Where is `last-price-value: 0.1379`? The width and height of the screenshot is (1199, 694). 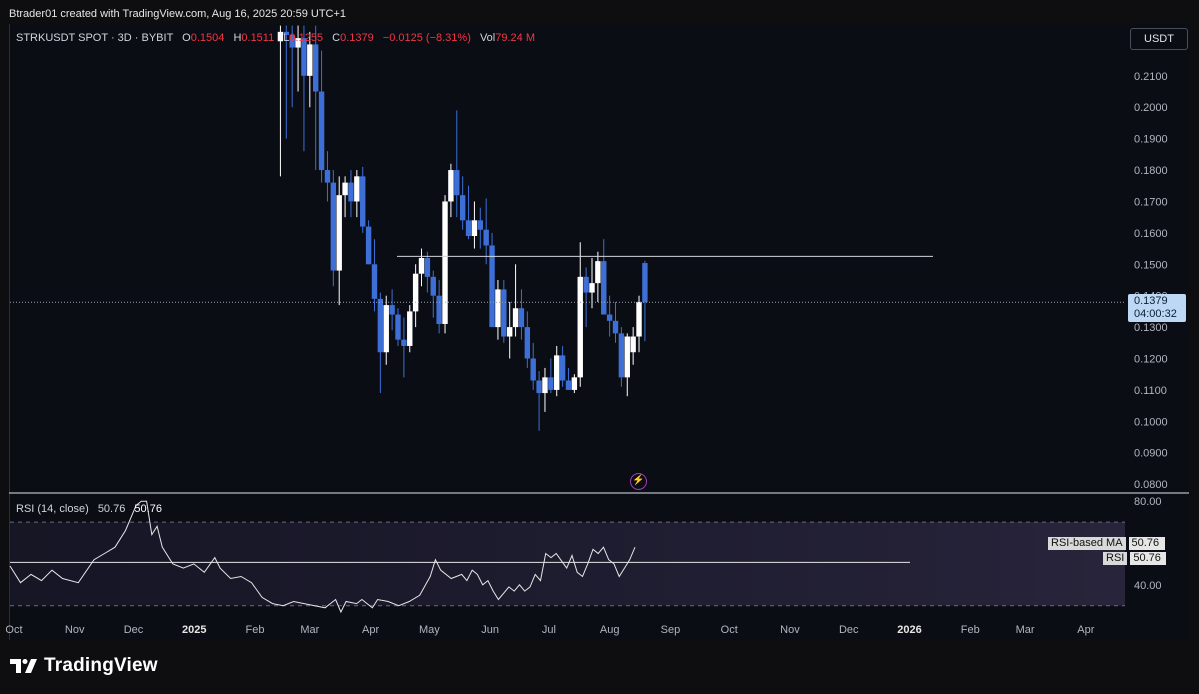 last-price-value: 0.1379 is located at coordinates (1151, 301).